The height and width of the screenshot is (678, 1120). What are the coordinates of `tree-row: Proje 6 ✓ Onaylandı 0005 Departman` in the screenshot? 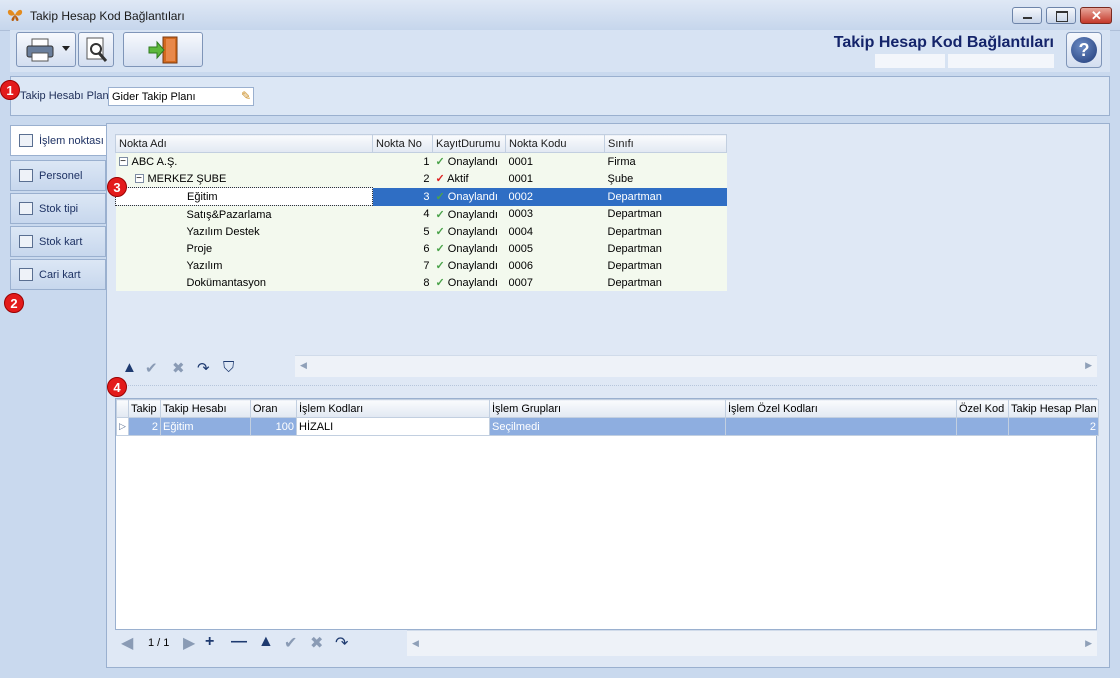 It's located at (421, 248).